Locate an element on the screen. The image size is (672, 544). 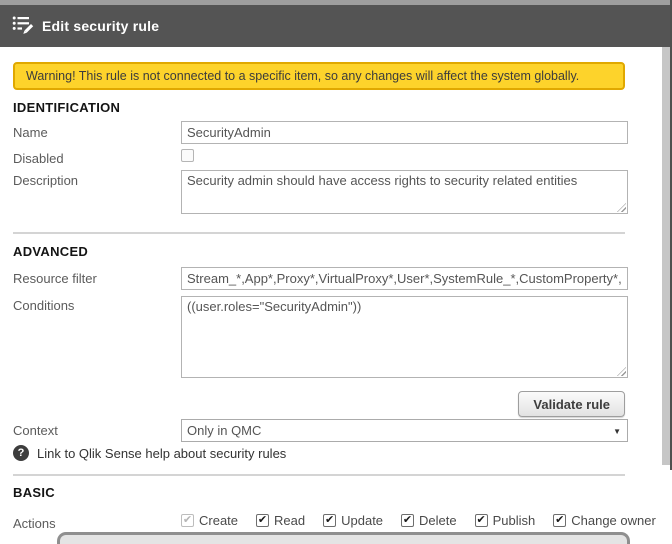
edit-rule-icon is located at coordinates (23, 26).